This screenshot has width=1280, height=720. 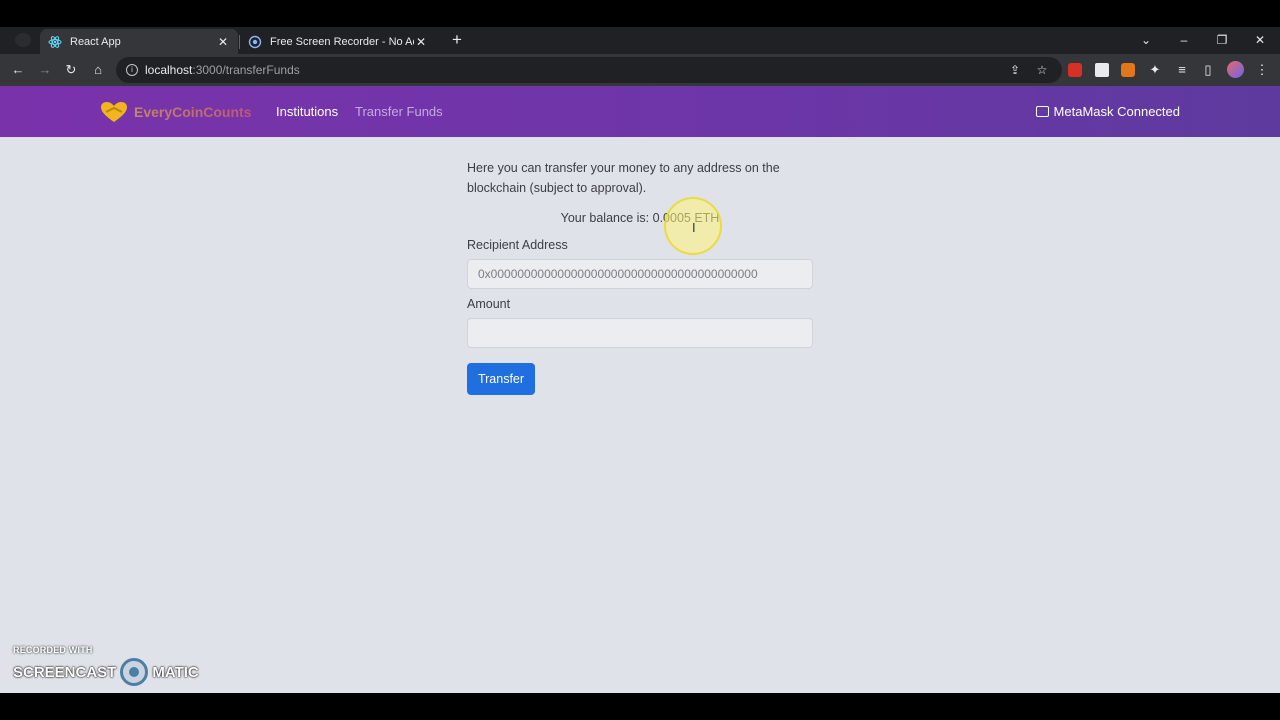 What do you see at coordinates (1260, 40) in the screenshot?
I see `window-close-icon: ✕` at bounding box center [1260, 40].